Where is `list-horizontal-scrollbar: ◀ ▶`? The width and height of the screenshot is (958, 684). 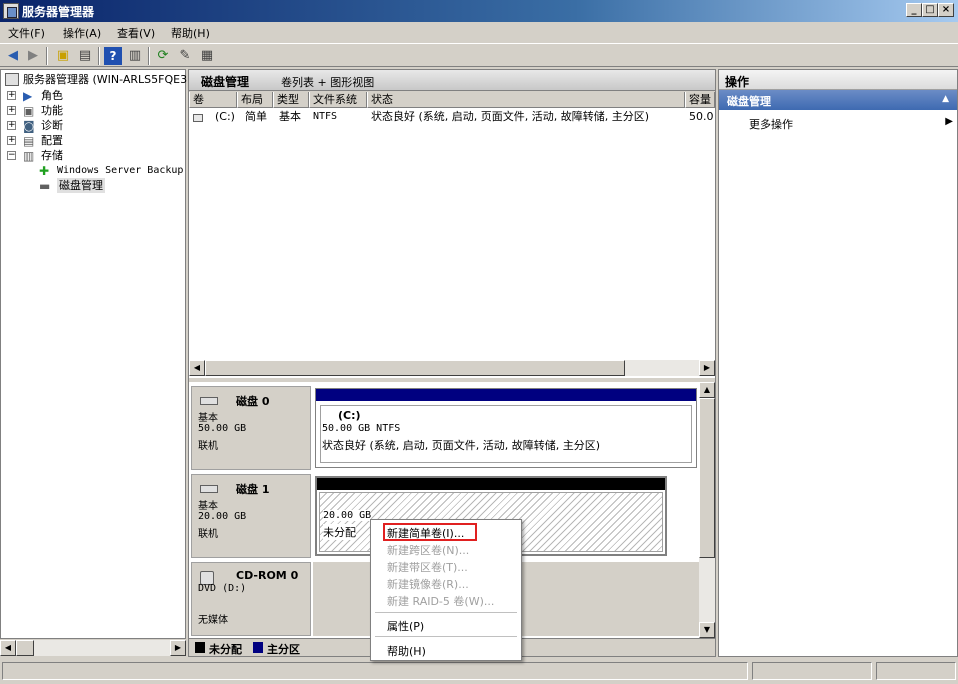 list-horizontal-scrollbar: ◀ ▶ is located at coordinates (452, 368).